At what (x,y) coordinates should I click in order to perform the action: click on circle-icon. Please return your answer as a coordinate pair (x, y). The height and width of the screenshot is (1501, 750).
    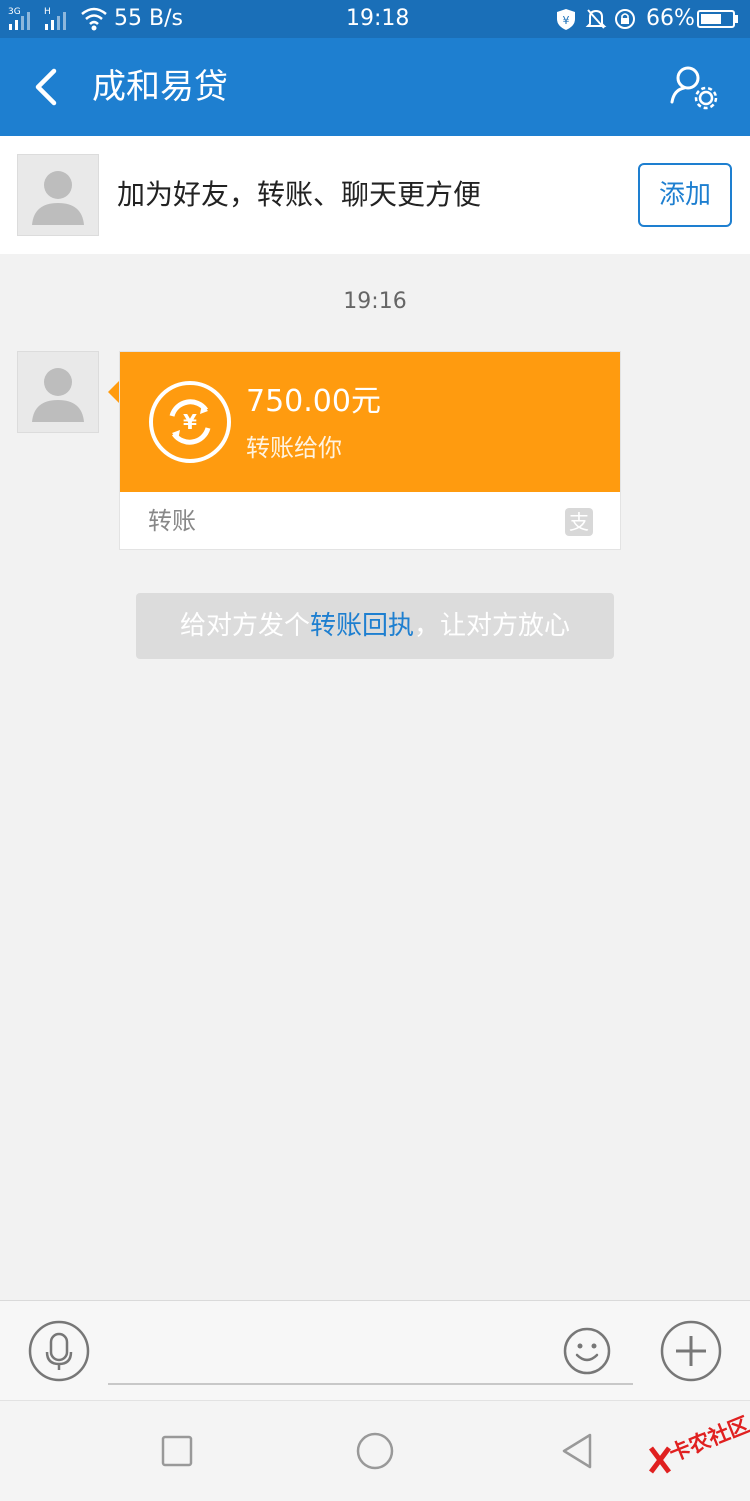
    Looking at the image, I should click on (375, 1451).